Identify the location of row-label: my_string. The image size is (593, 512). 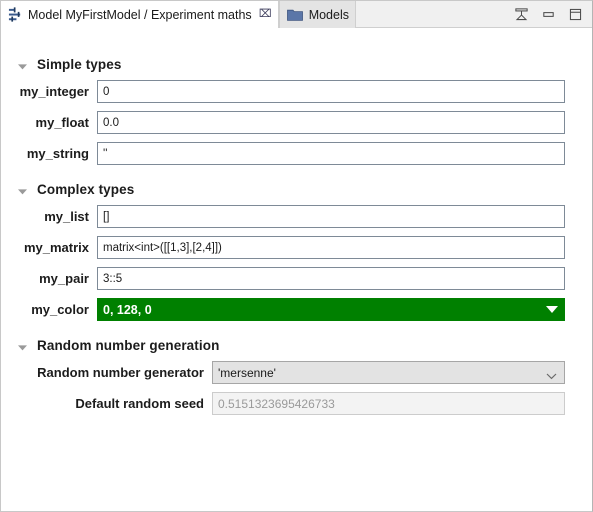
(57, 153).